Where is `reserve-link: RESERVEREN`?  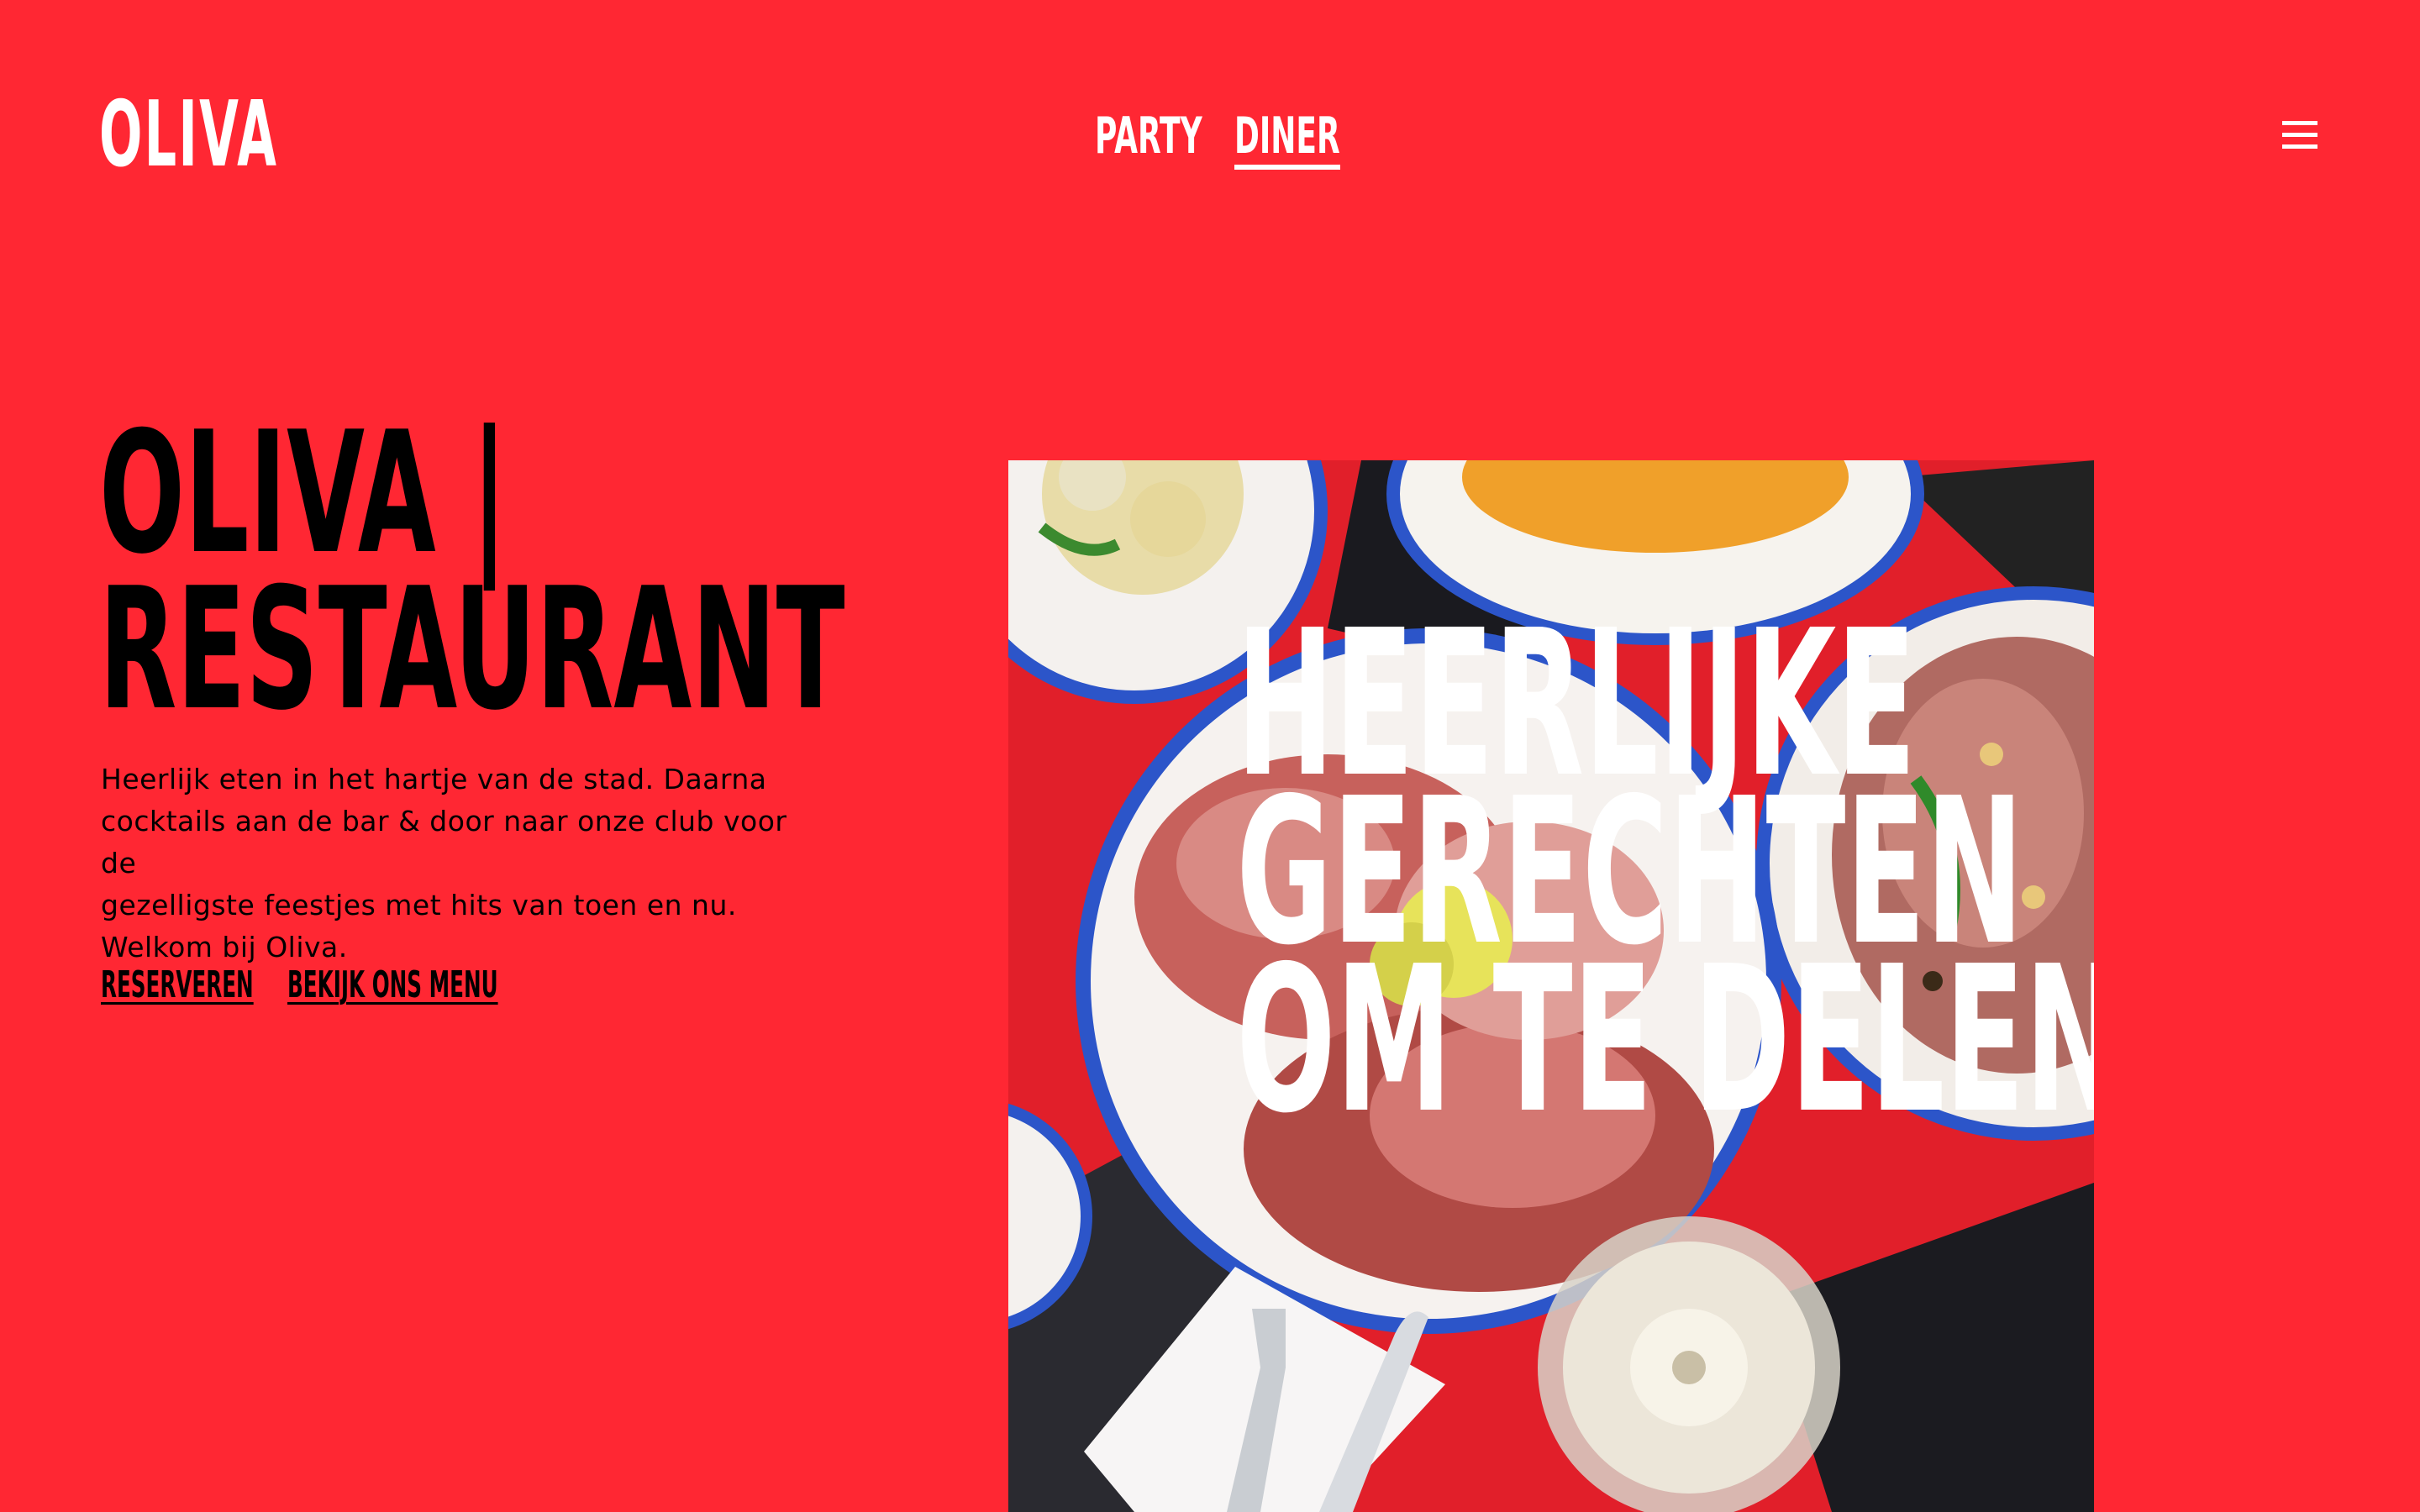
reserve-link: RESERVEREN is located at coordinates (177, 985).